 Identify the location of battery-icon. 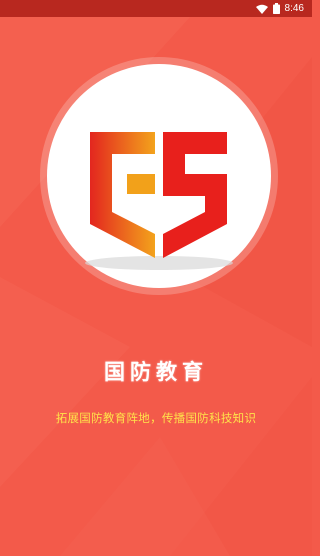
(276, 8).